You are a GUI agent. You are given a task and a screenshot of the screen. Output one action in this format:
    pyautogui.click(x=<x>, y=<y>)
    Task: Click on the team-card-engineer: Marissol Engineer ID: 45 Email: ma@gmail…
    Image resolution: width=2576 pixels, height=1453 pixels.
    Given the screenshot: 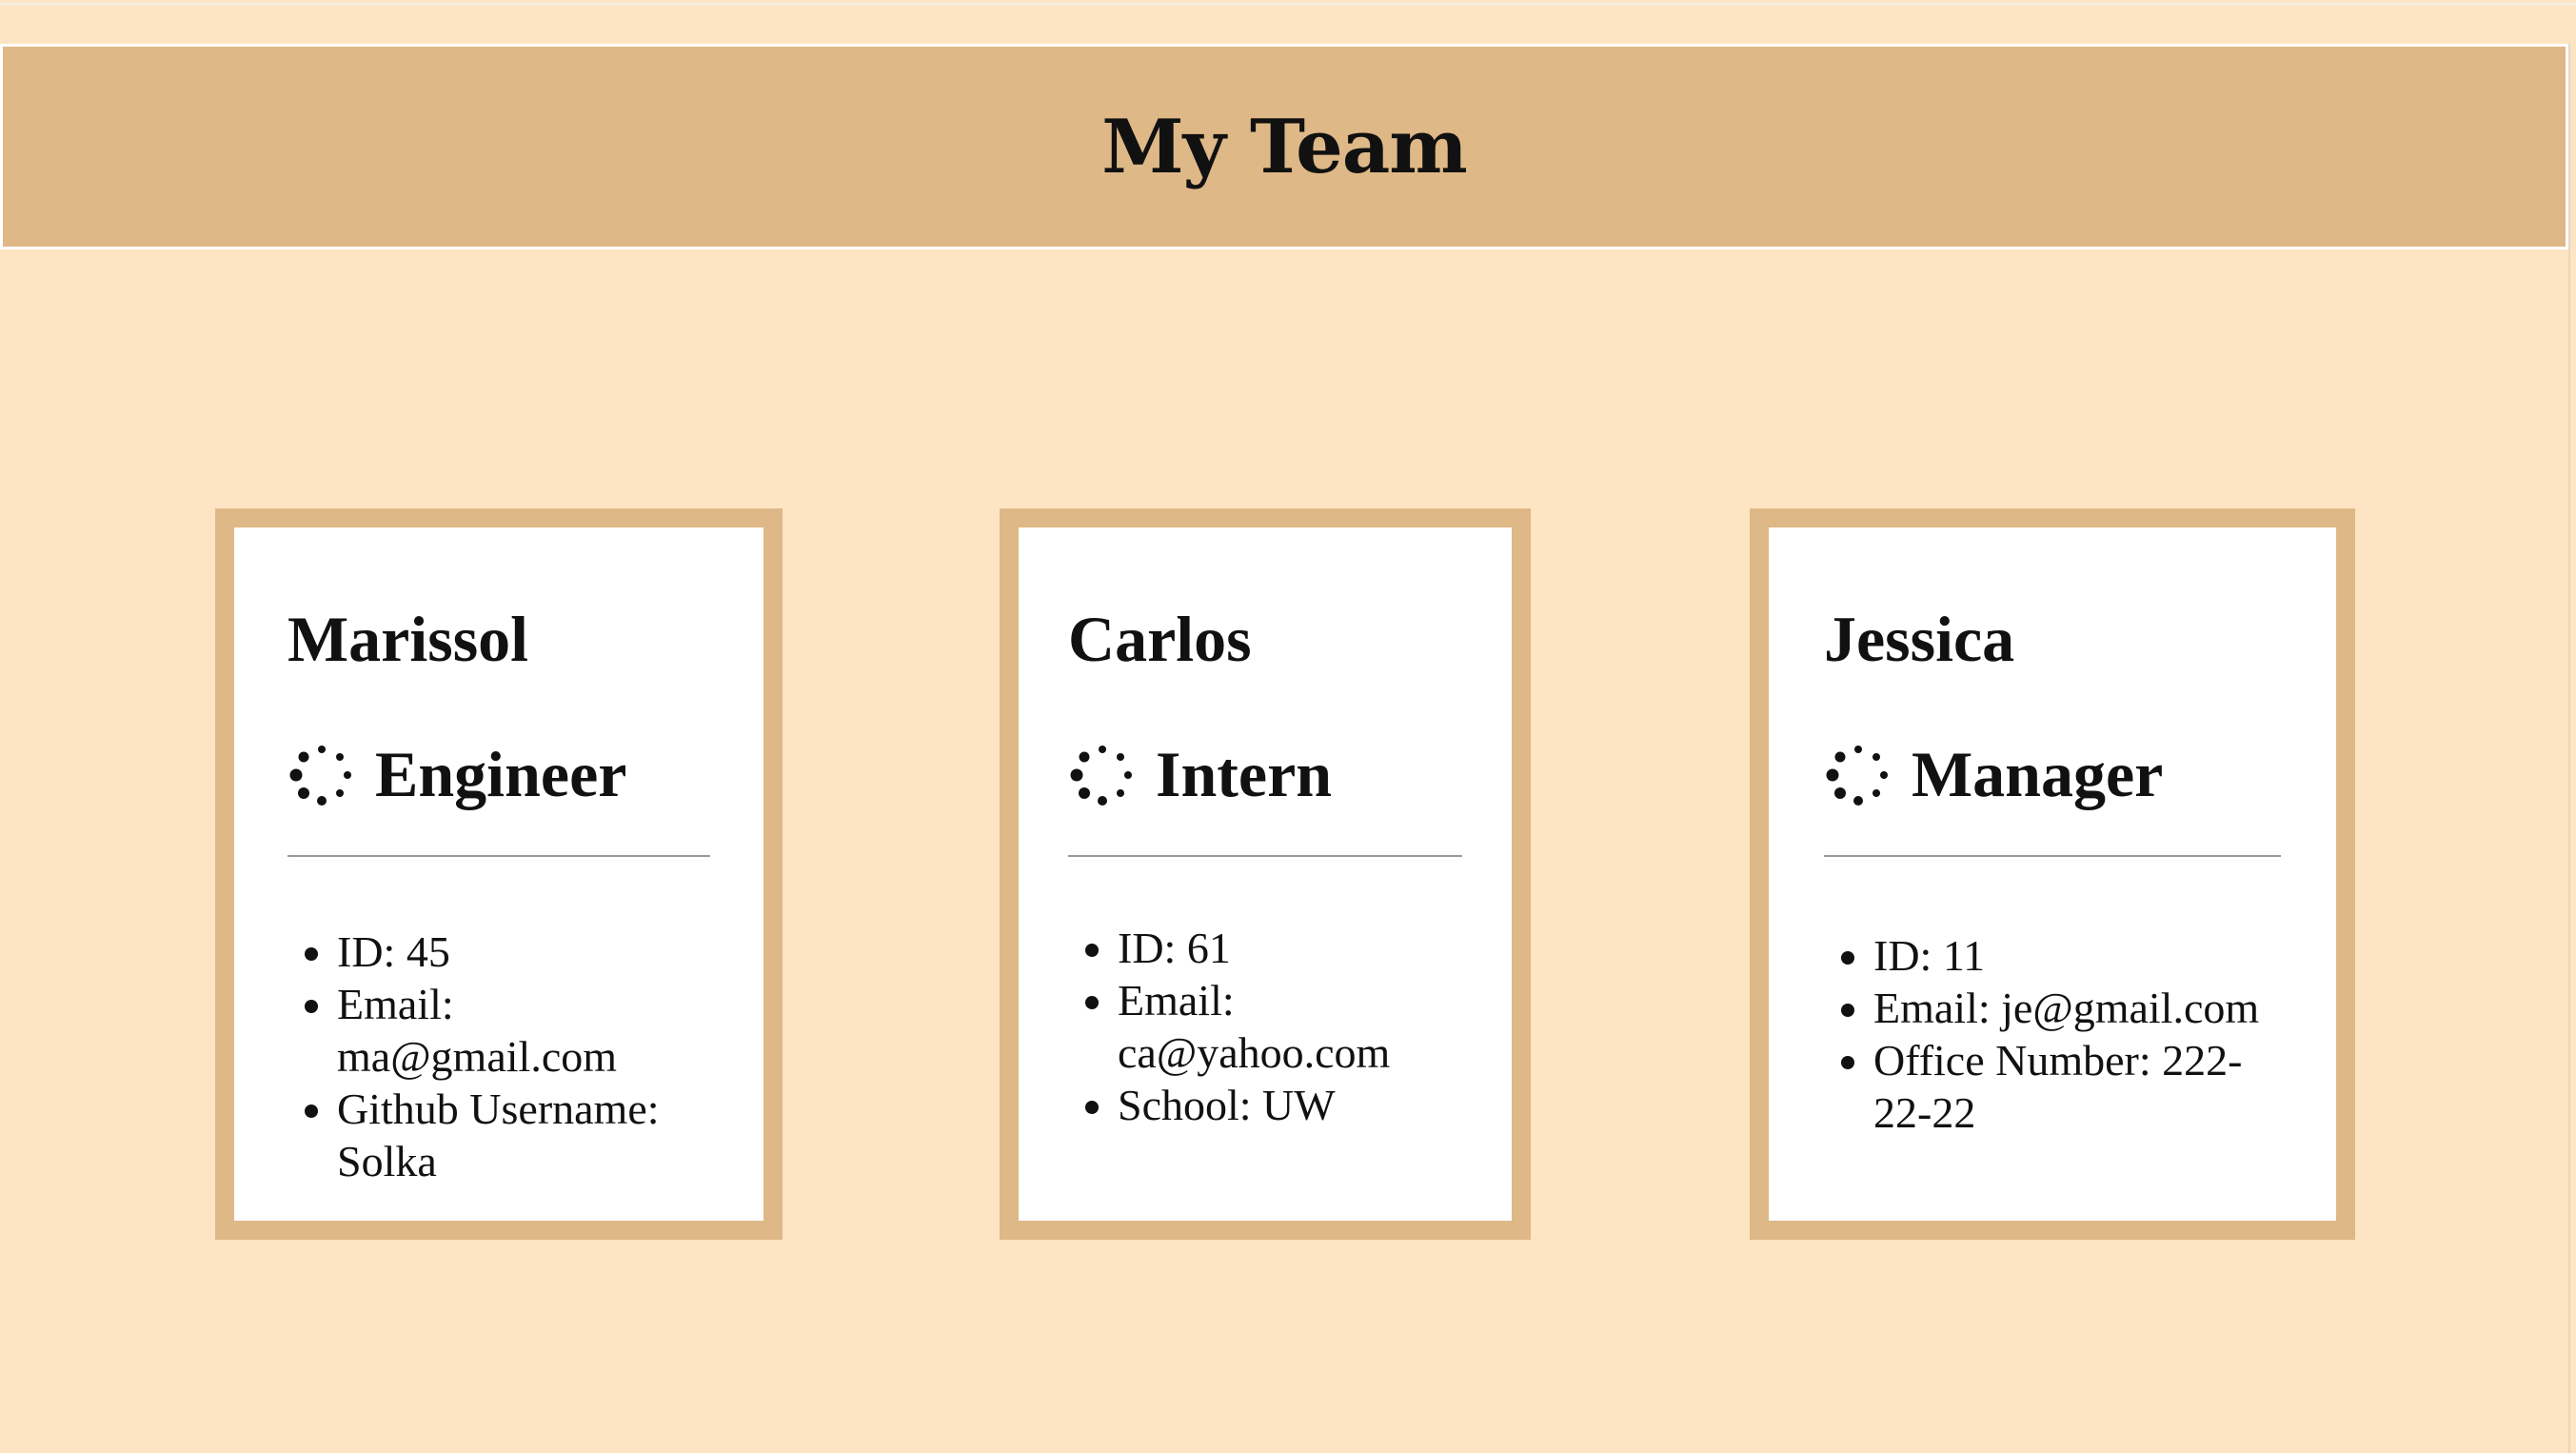 What is the action you would take?
    pyautogui.click(x=499, y=874)
    